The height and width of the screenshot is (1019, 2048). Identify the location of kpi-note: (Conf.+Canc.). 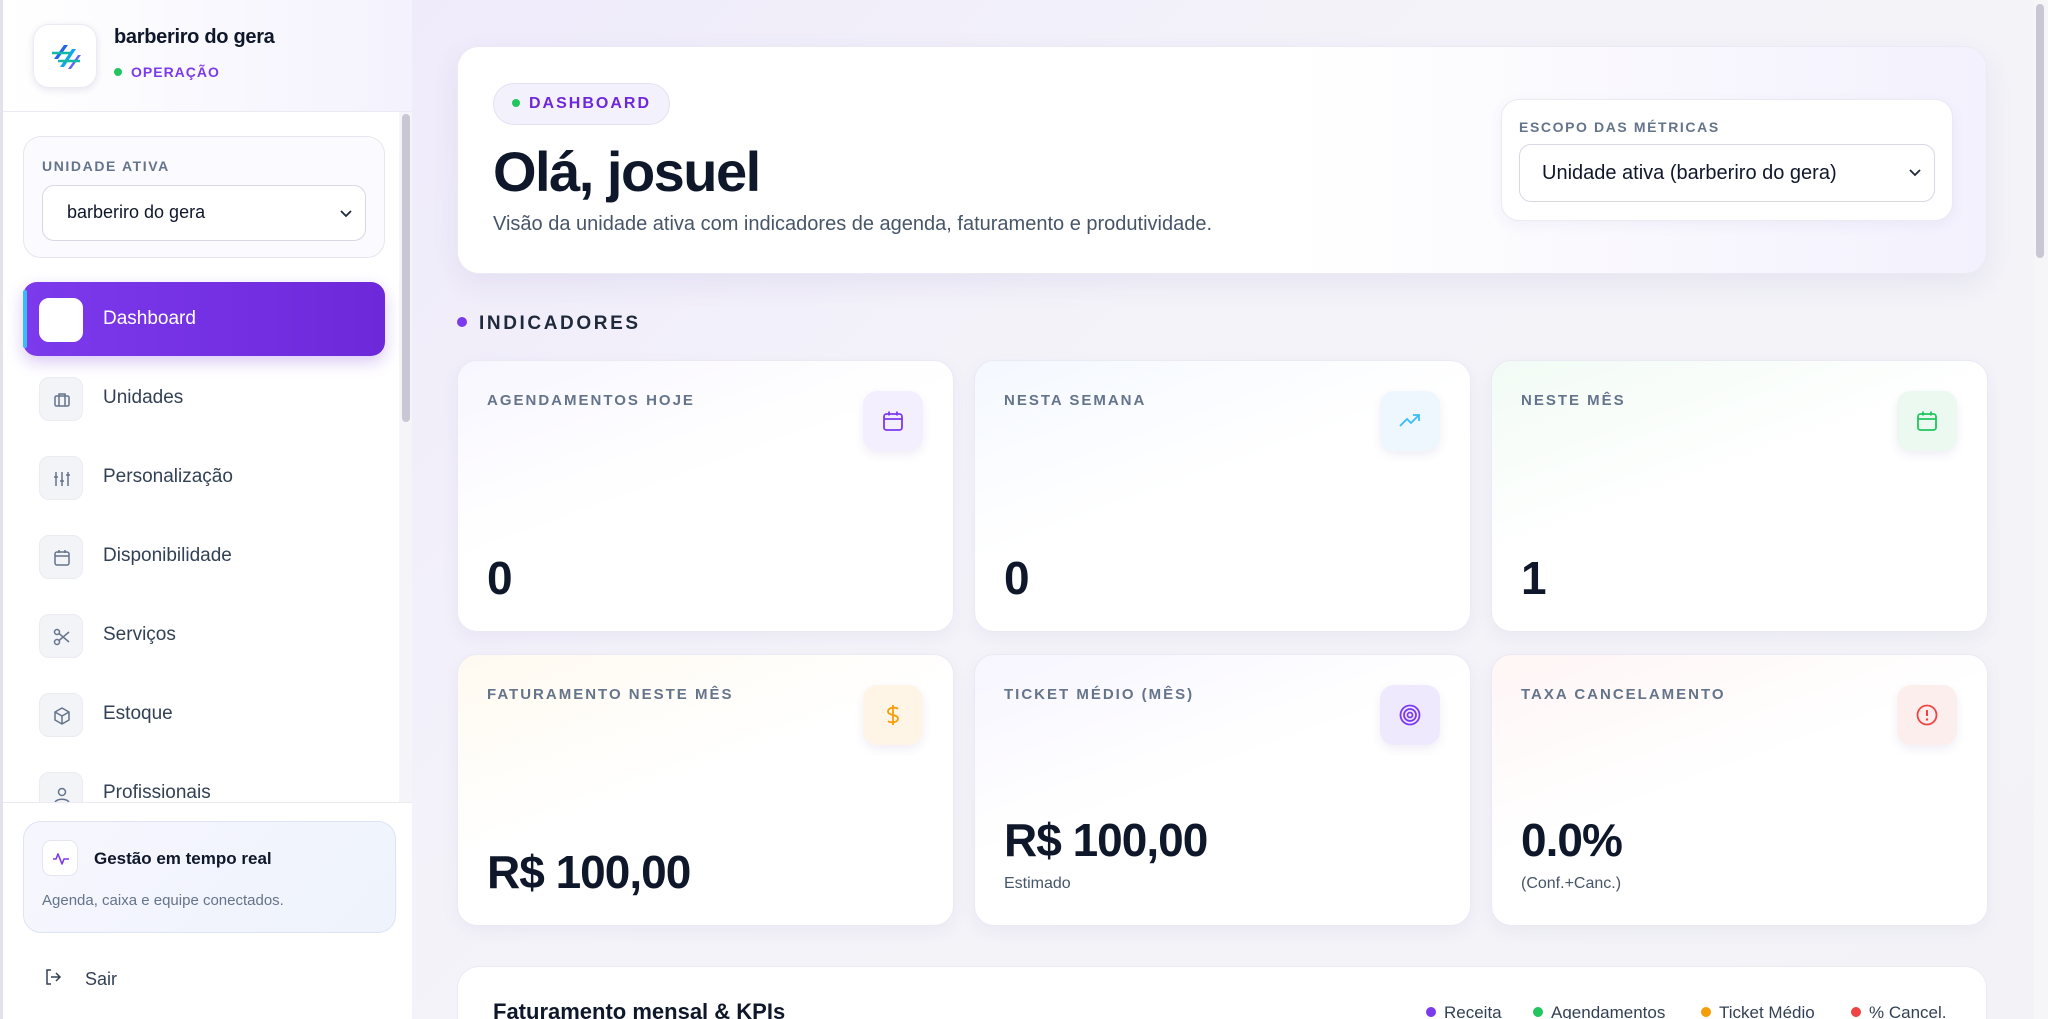
(1571, 883).